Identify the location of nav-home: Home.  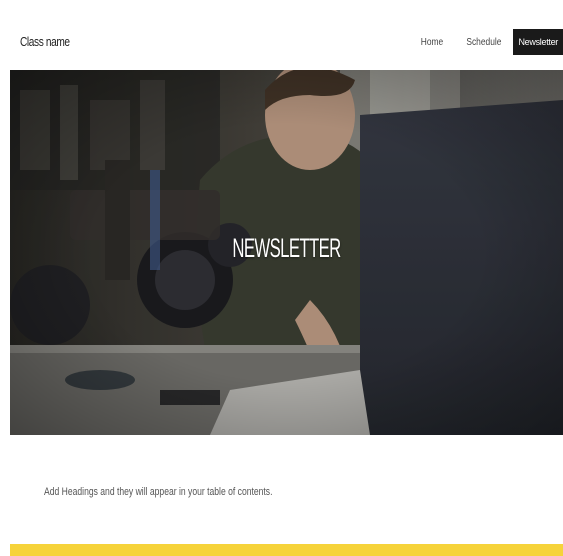
(431, 42).